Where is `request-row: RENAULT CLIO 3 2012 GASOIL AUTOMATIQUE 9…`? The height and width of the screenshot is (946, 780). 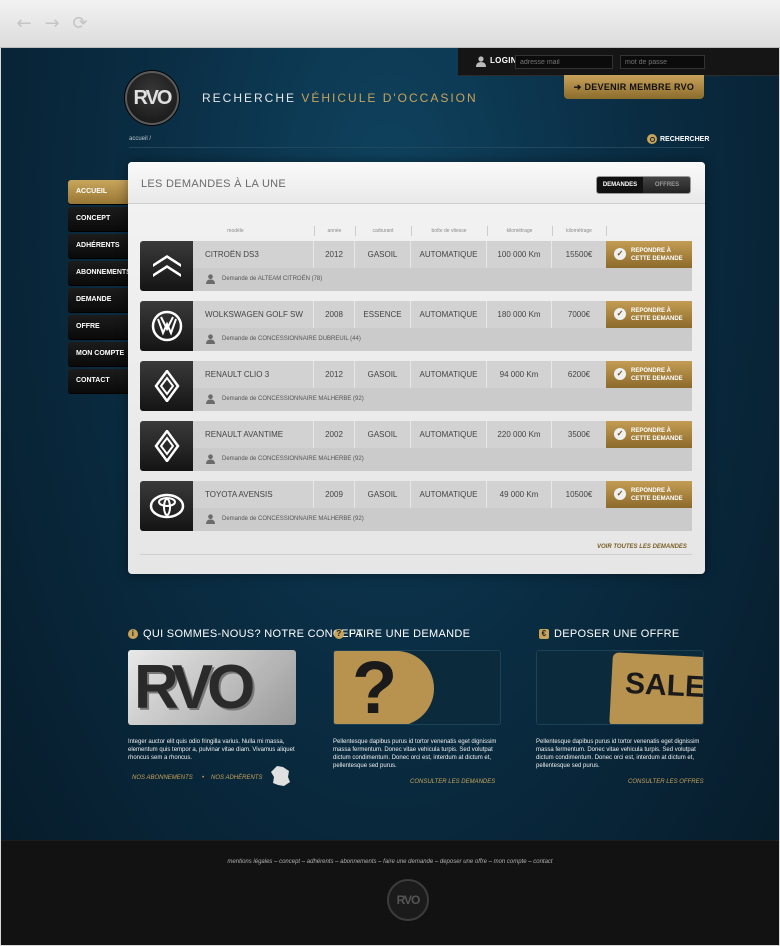 request-row: RENAULT CLIO 3 2012 GASOIL AUTOMATIQUE 9… is located at coordinates (416, 386).